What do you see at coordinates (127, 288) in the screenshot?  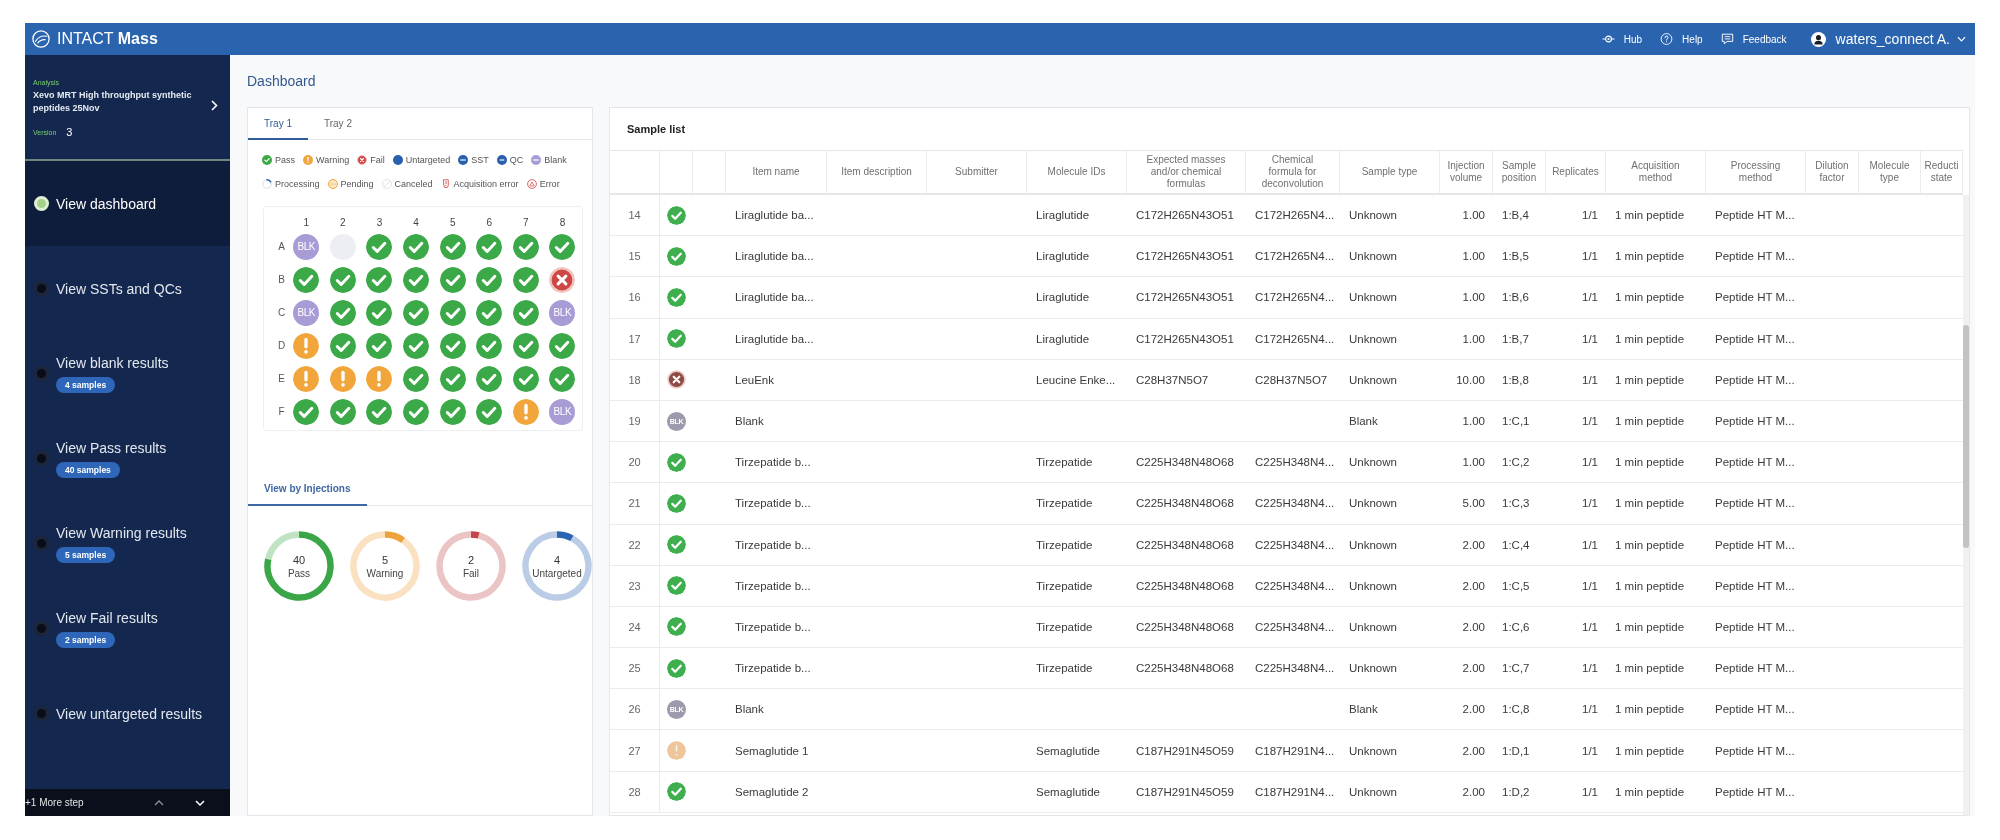 I see `nav-step: View SSTs and QCs` at bounding box center [127, 288].